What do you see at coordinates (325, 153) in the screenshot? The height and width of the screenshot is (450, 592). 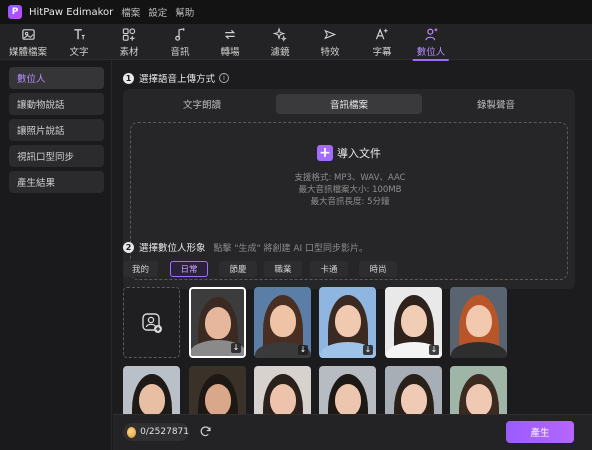 I see `plus-icon: +` at bounding box center [325, 153].